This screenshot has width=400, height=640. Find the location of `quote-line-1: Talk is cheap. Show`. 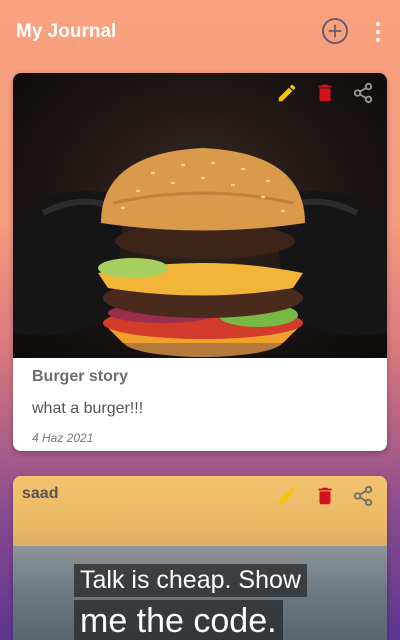

quote-line-1: Talk is cheap. Show is located at coordinates (190, 580).